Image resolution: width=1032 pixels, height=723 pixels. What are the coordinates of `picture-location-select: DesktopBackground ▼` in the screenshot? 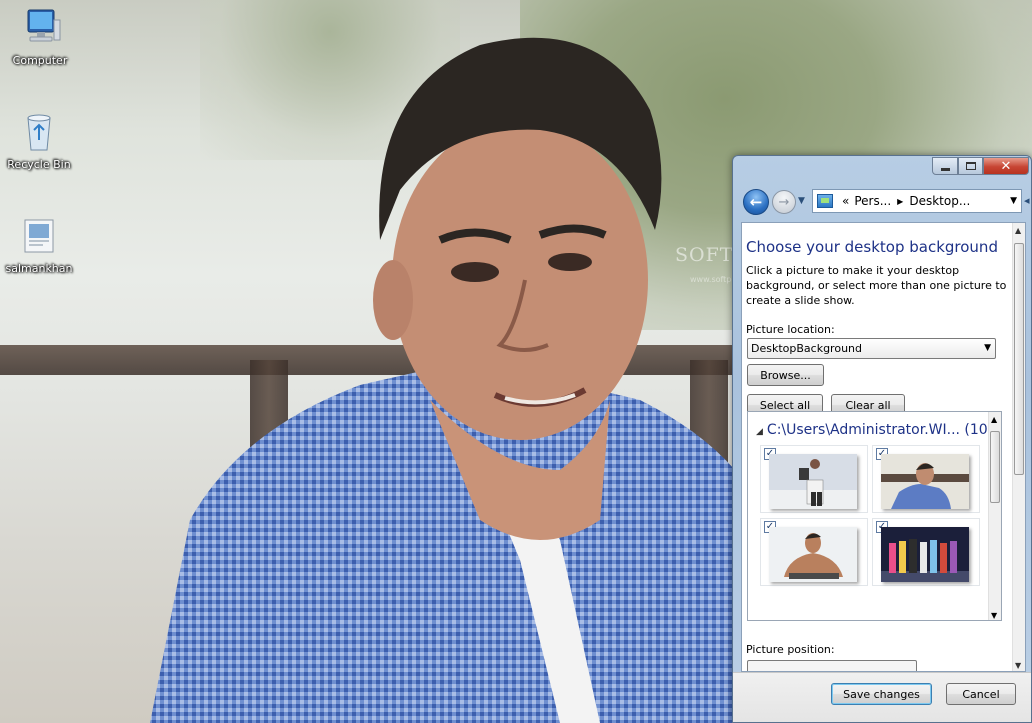 It's located at (871, 348).